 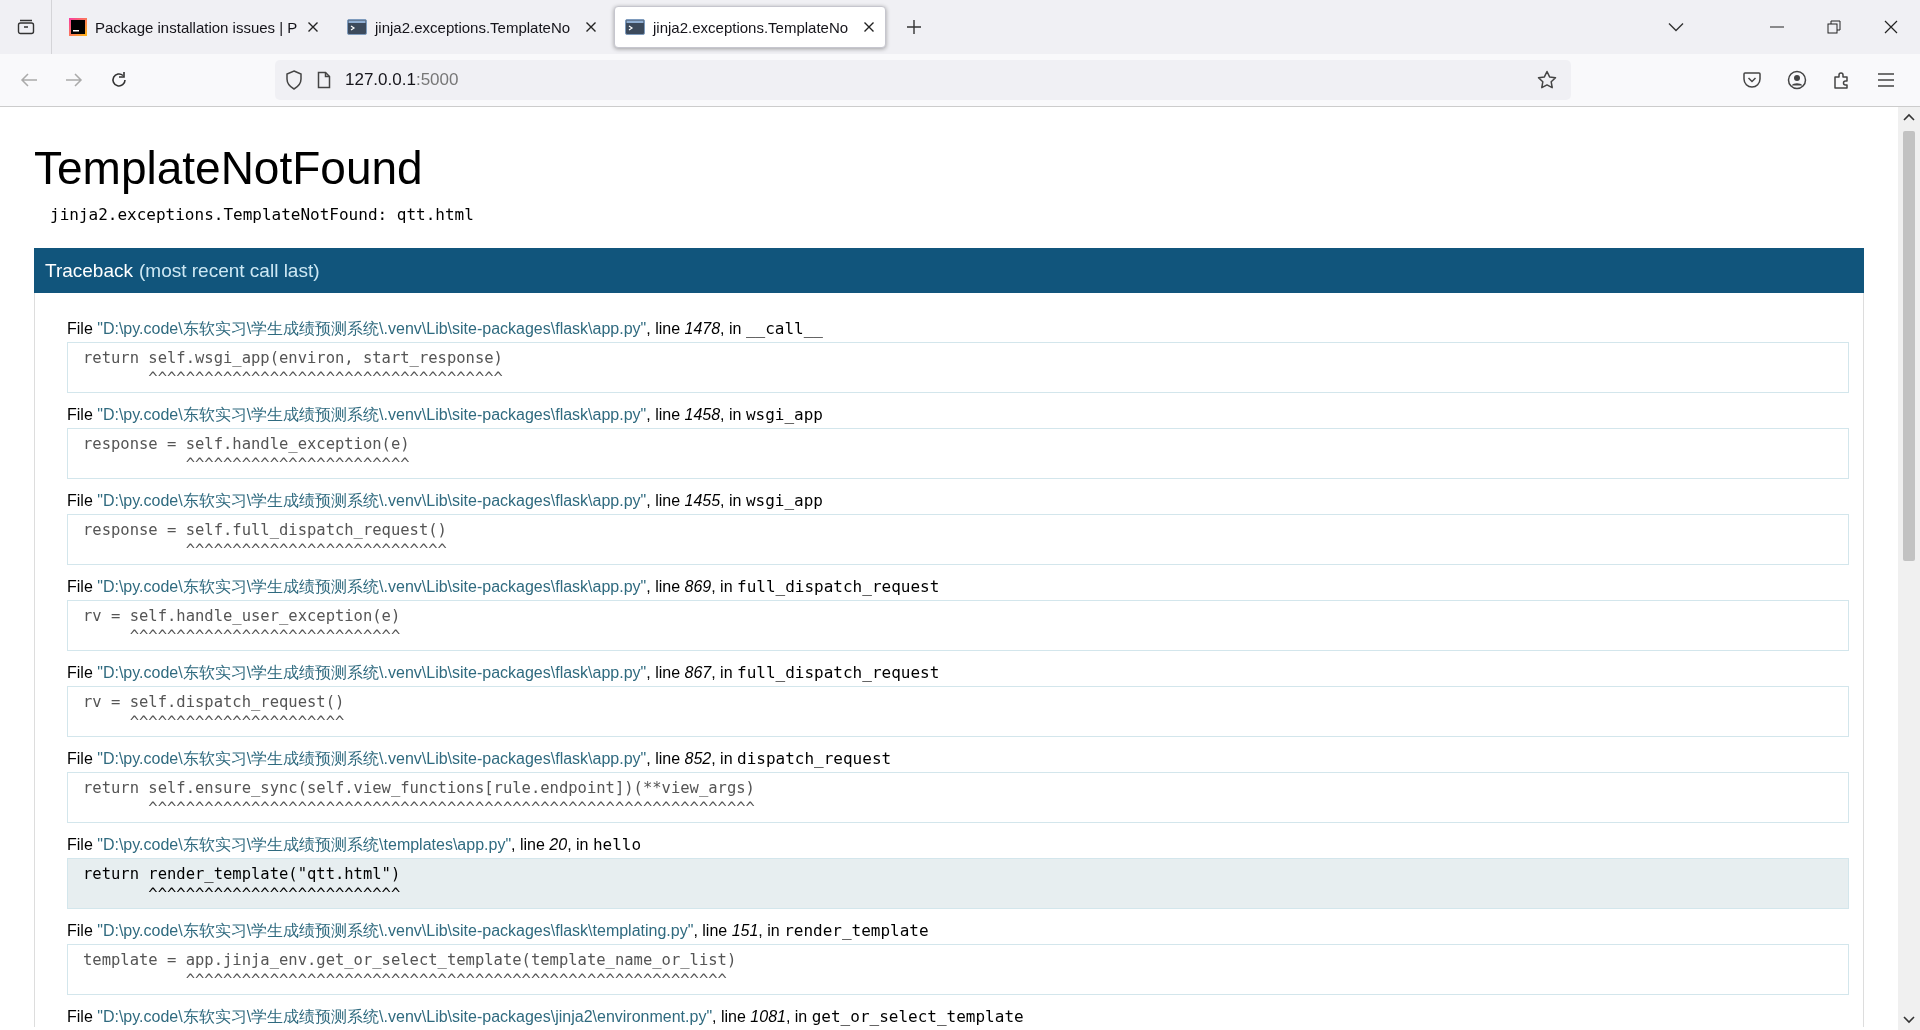 I want to click on restore-icon, so click(x=1834, y=27).